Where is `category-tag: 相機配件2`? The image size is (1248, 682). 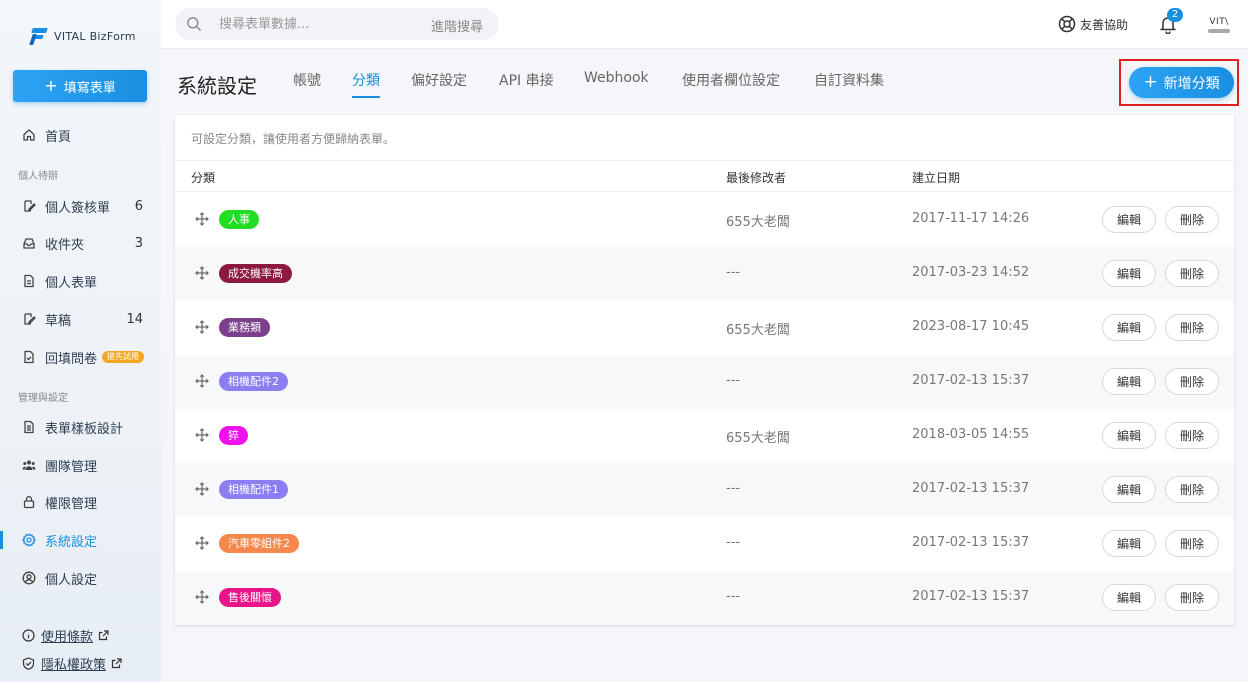
category-tag: 相機配件2 is located at coordinates (253, 381).